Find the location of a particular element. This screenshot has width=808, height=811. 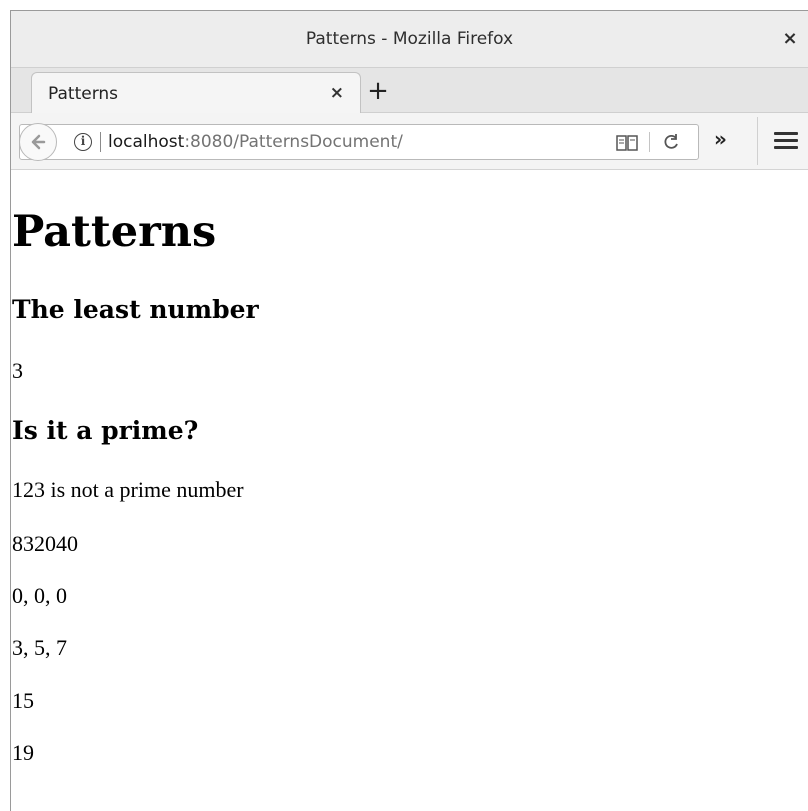

tab-patterns: Patterns × is located at coordinates (196, 93).